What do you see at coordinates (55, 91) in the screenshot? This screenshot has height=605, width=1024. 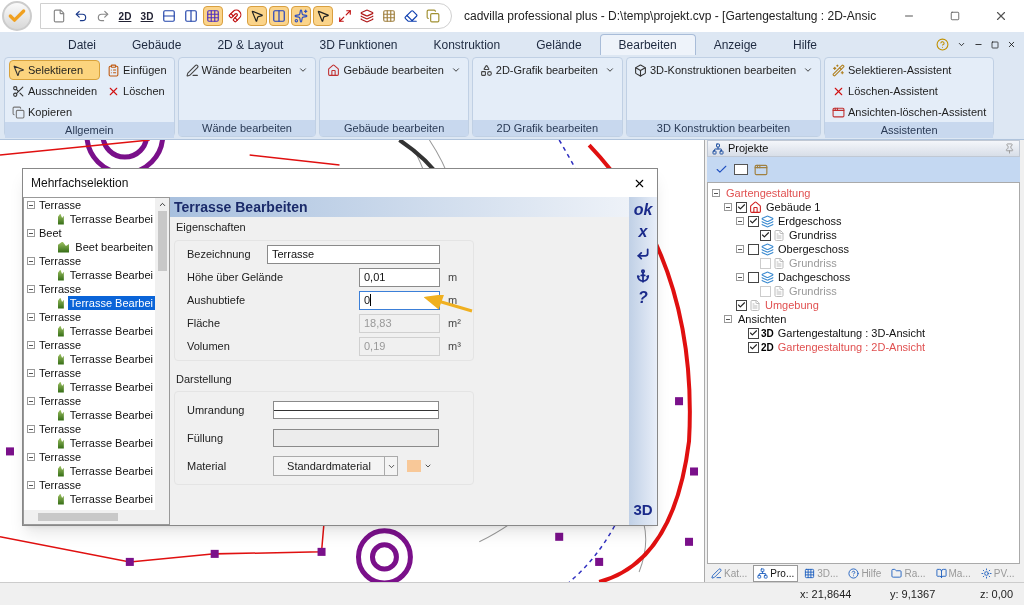 I see `ribbon-button: Ausschneiden` at bounding box center [55, 91].